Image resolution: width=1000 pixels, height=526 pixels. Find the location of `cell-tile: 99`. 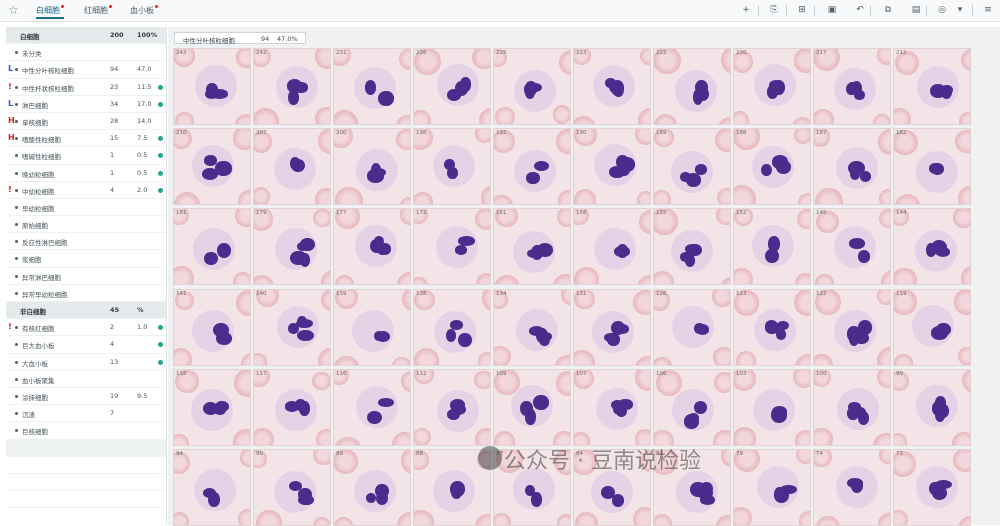

cell-tile: 99 is located at coordinates (932, 407).